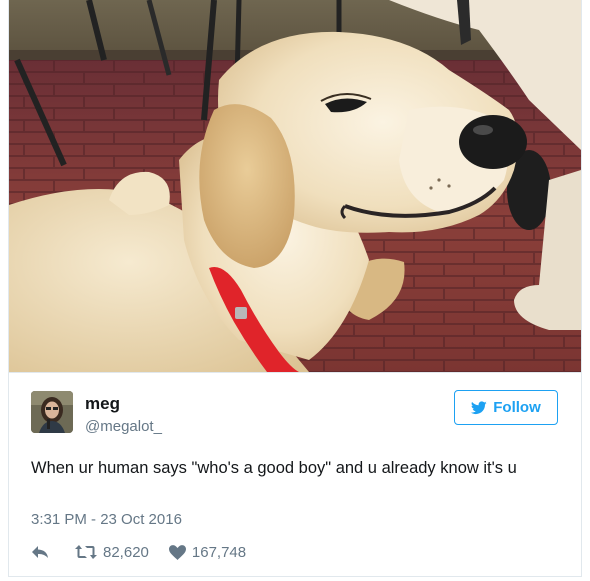 This screenshot has width=590, height=581. I want to click on tweet-timestamp: 3:31 PM - 23 Oct 2016, so click(106, 519).